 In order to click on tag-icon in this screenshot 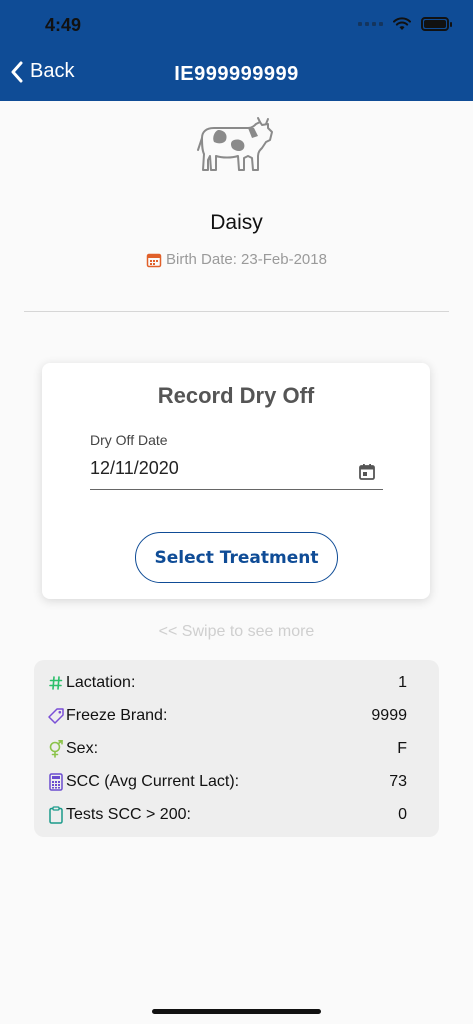, I will do `click(56, 716)`.